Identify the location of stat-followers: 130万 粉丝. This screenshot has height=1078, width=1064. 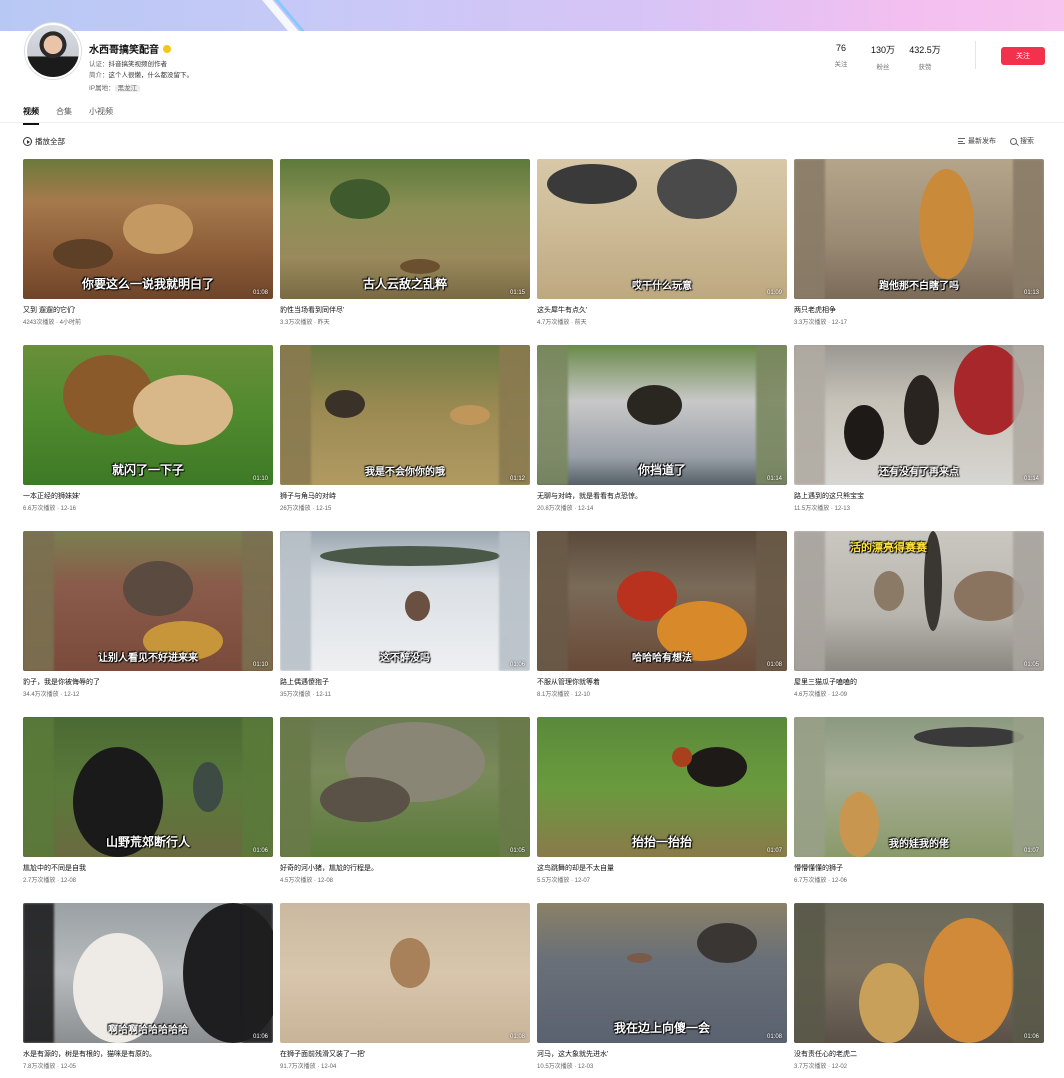
(883, 57).